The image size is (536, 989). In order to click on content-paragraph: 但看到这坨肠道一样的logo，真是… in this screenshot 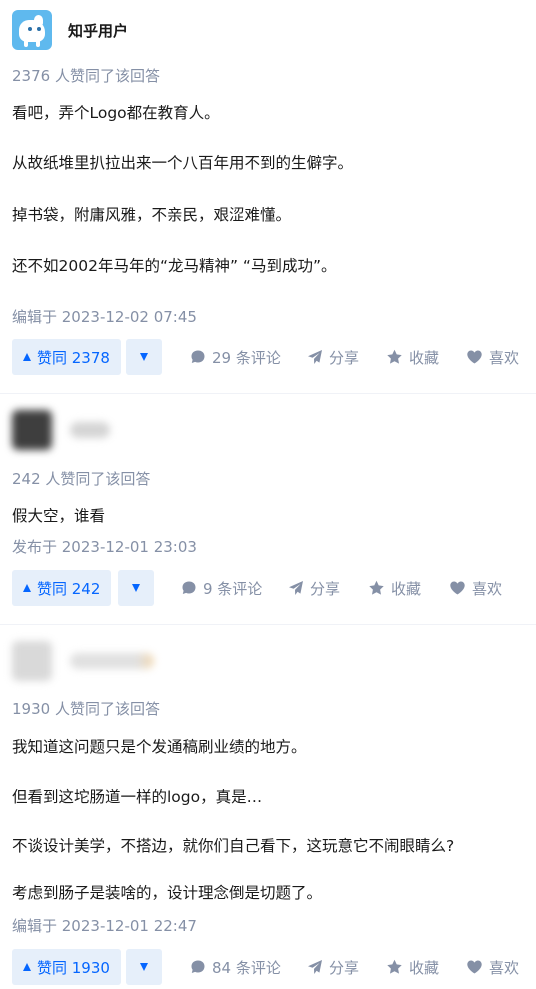, I will do `click(137, 797)`.